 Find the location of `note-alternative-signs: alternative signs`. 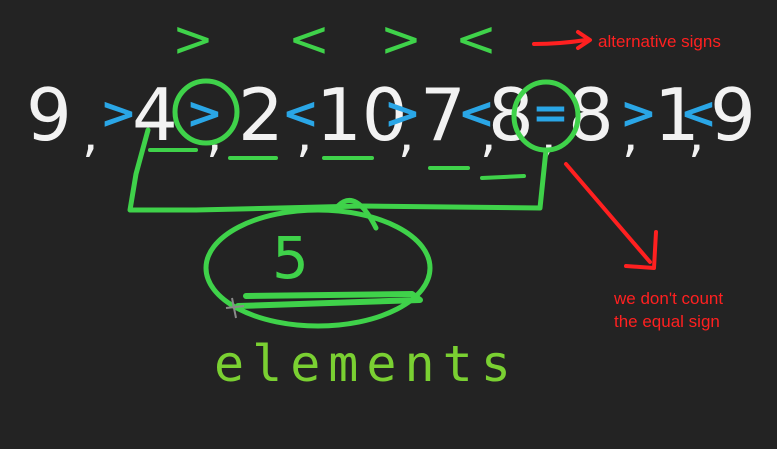

note-alternative-signs: alternative signs is located at coordinates (659, 41).